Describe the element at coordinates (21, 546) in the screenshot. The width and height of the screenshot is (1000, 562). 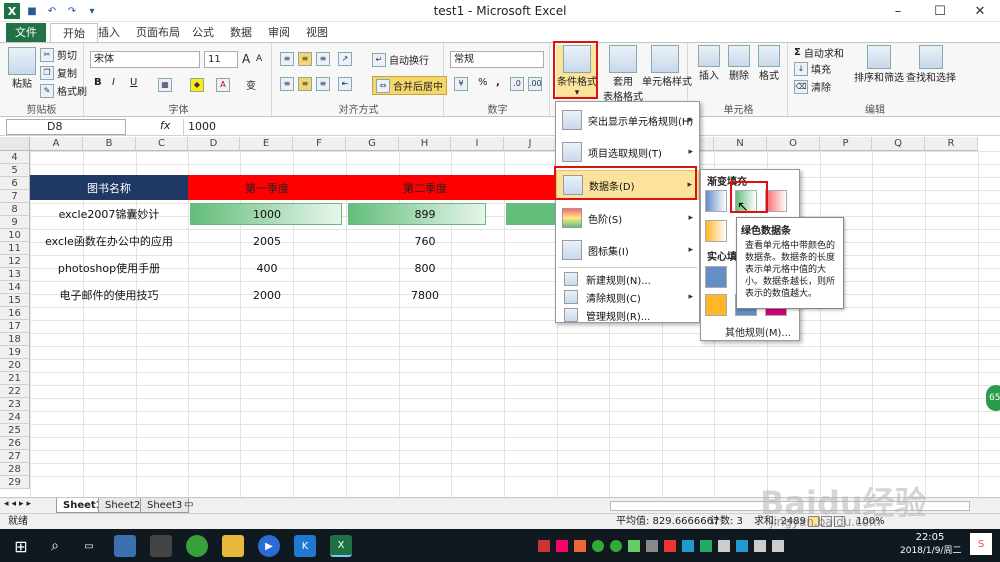
I see `windows-start-icon: ⊞` at that location.